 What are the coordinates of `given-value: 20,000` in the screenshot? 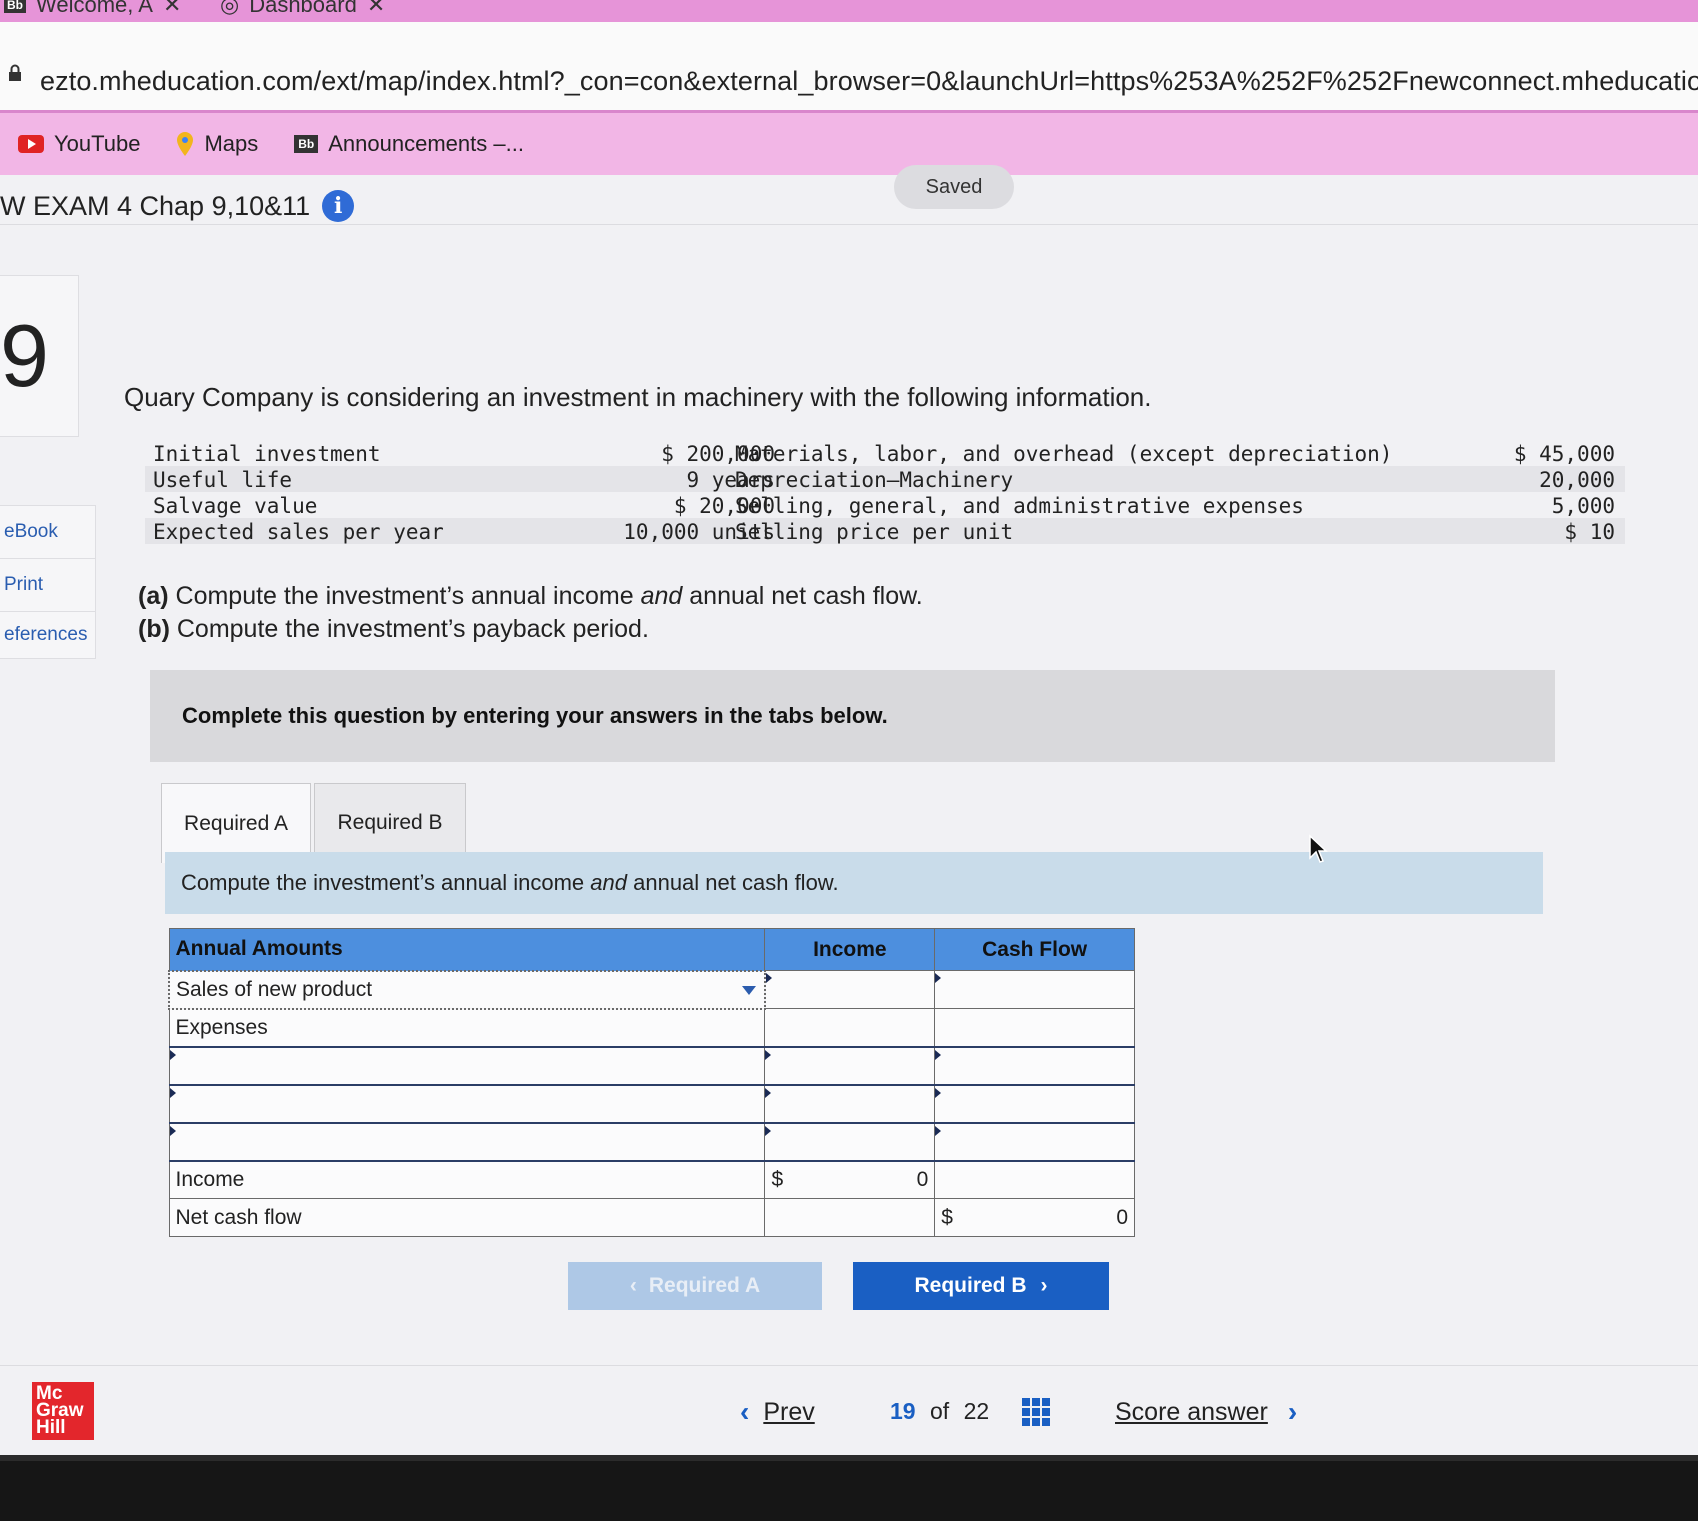 It's located at (1577, 480).